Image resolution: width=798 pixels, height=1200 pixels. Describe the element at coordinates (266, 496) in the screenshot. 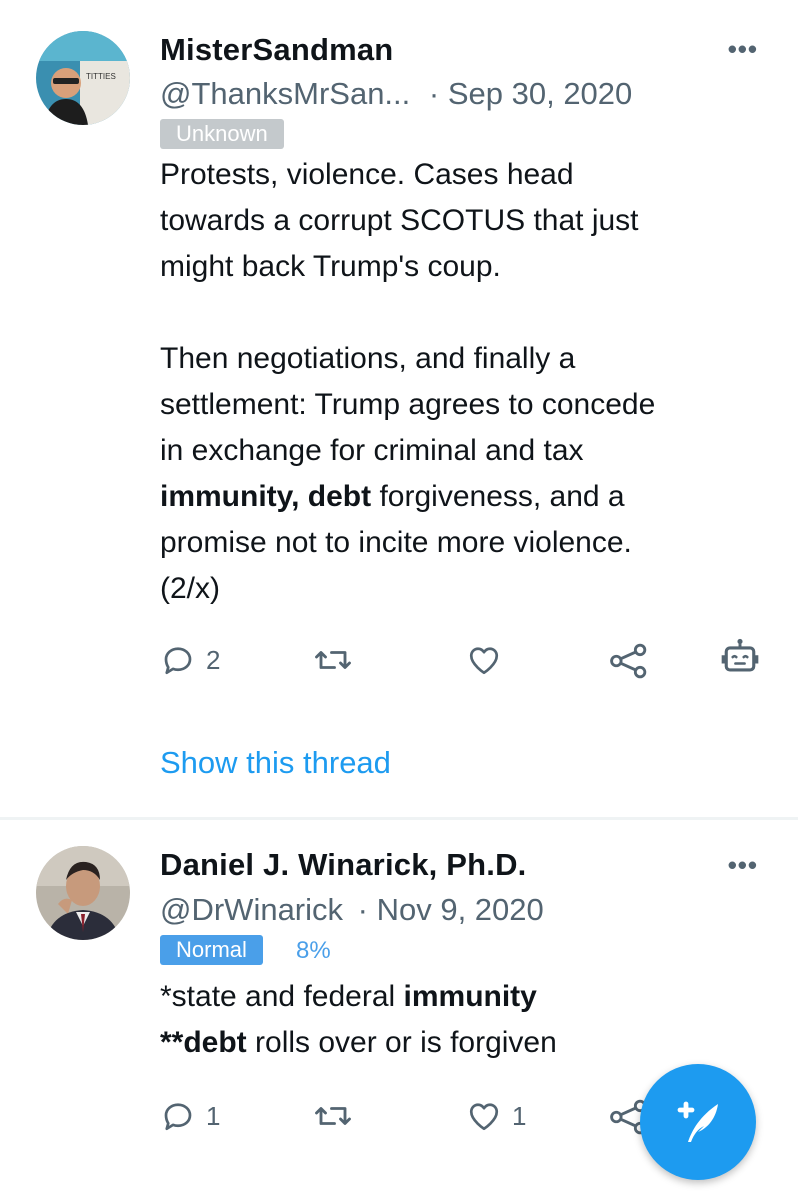

I see `highlight-text: immunity, debt` at that location.